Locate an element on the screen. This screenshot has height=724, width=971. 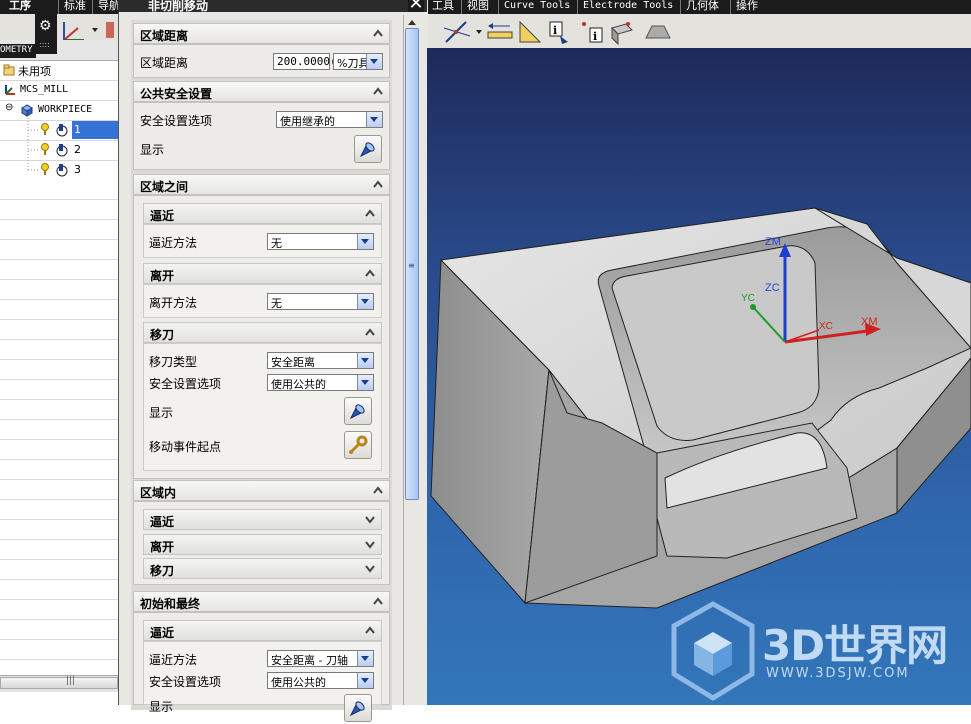
subsection-depart: 离开 is located at coordinates (262, 273).